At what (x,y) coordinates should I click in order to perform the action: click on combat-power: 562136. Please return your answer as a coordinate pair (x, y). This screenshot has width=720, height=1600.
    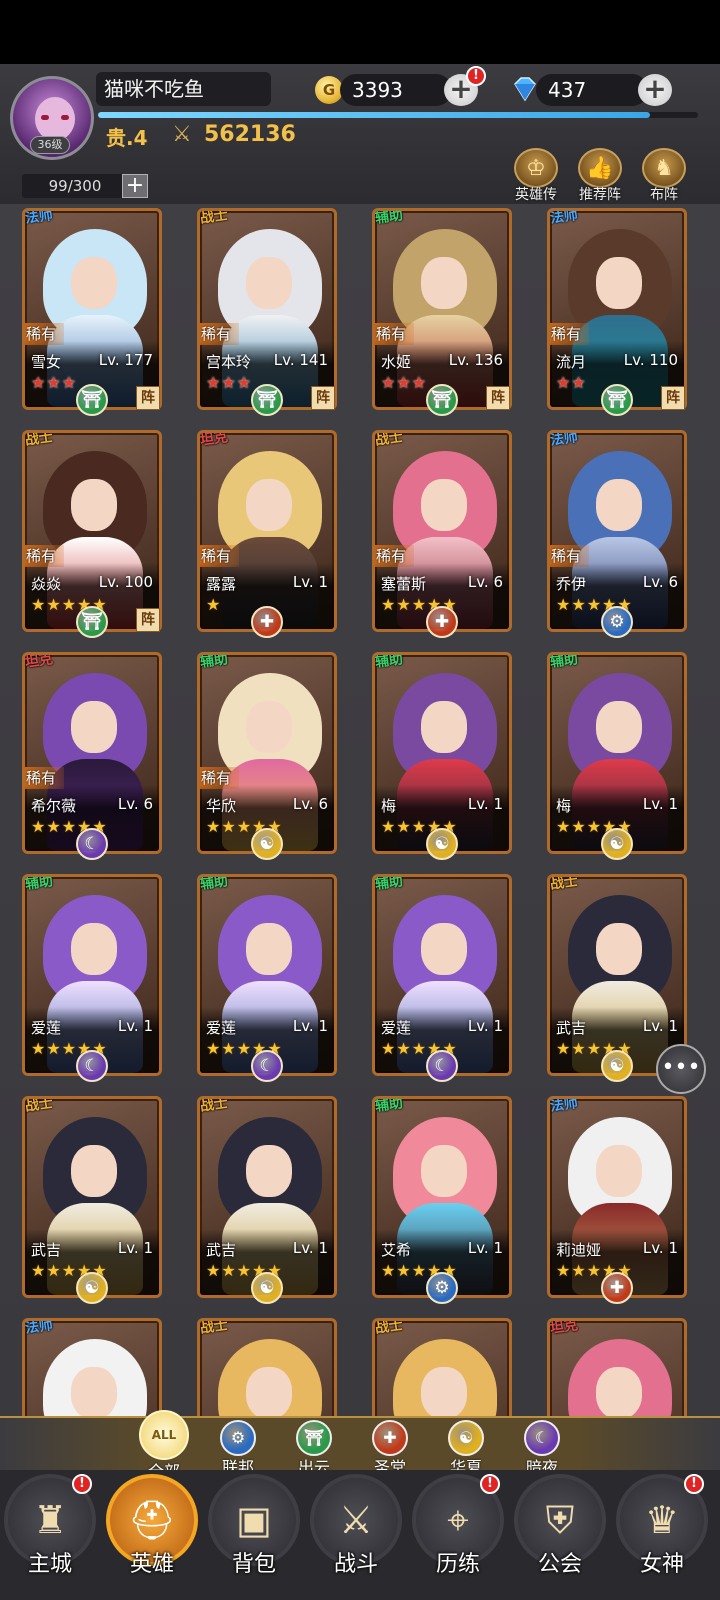
    Looking at the image, I should click on (250, 134).